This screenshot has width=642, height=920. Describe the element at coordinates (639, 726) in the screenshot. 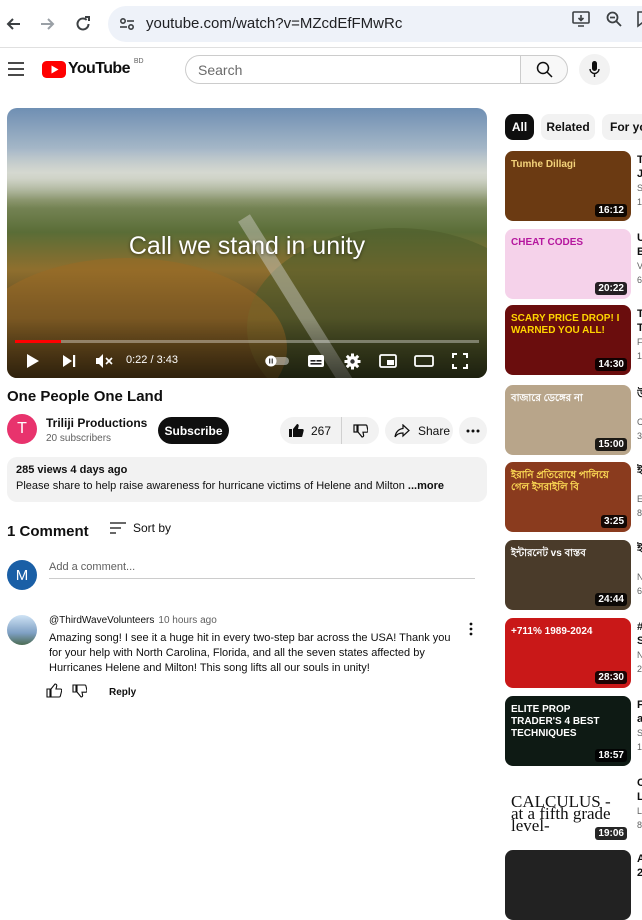

I see `recommendation-info: FaS 1` at that location.